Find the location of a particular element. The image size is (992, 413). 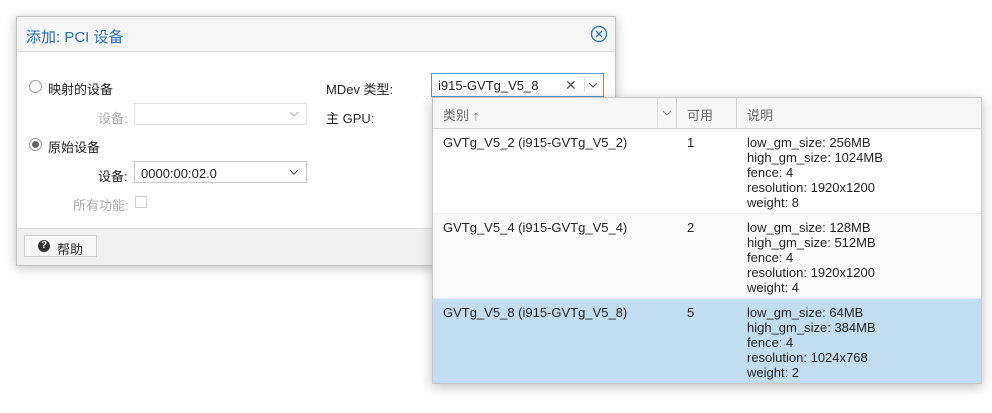

combo-separator is located at coordinates (584, 85).